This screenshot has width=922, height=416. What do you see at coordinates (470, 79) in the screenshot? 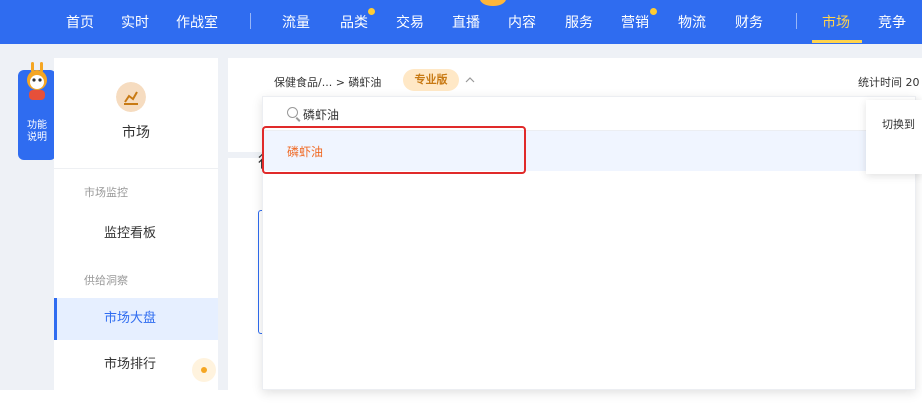
I see `chevron-up-icon` at bounding box center [470, 79].